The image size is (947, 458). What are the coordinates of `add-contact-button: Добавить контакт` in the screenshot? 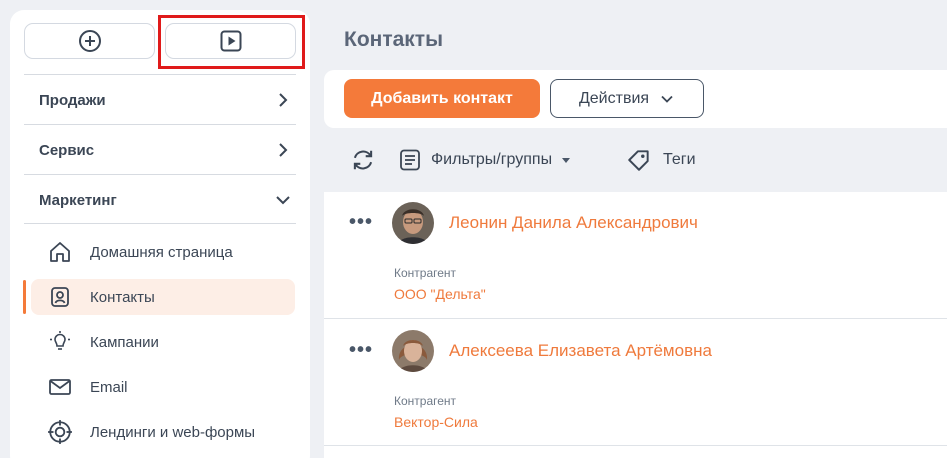 It's located at (442, 98).